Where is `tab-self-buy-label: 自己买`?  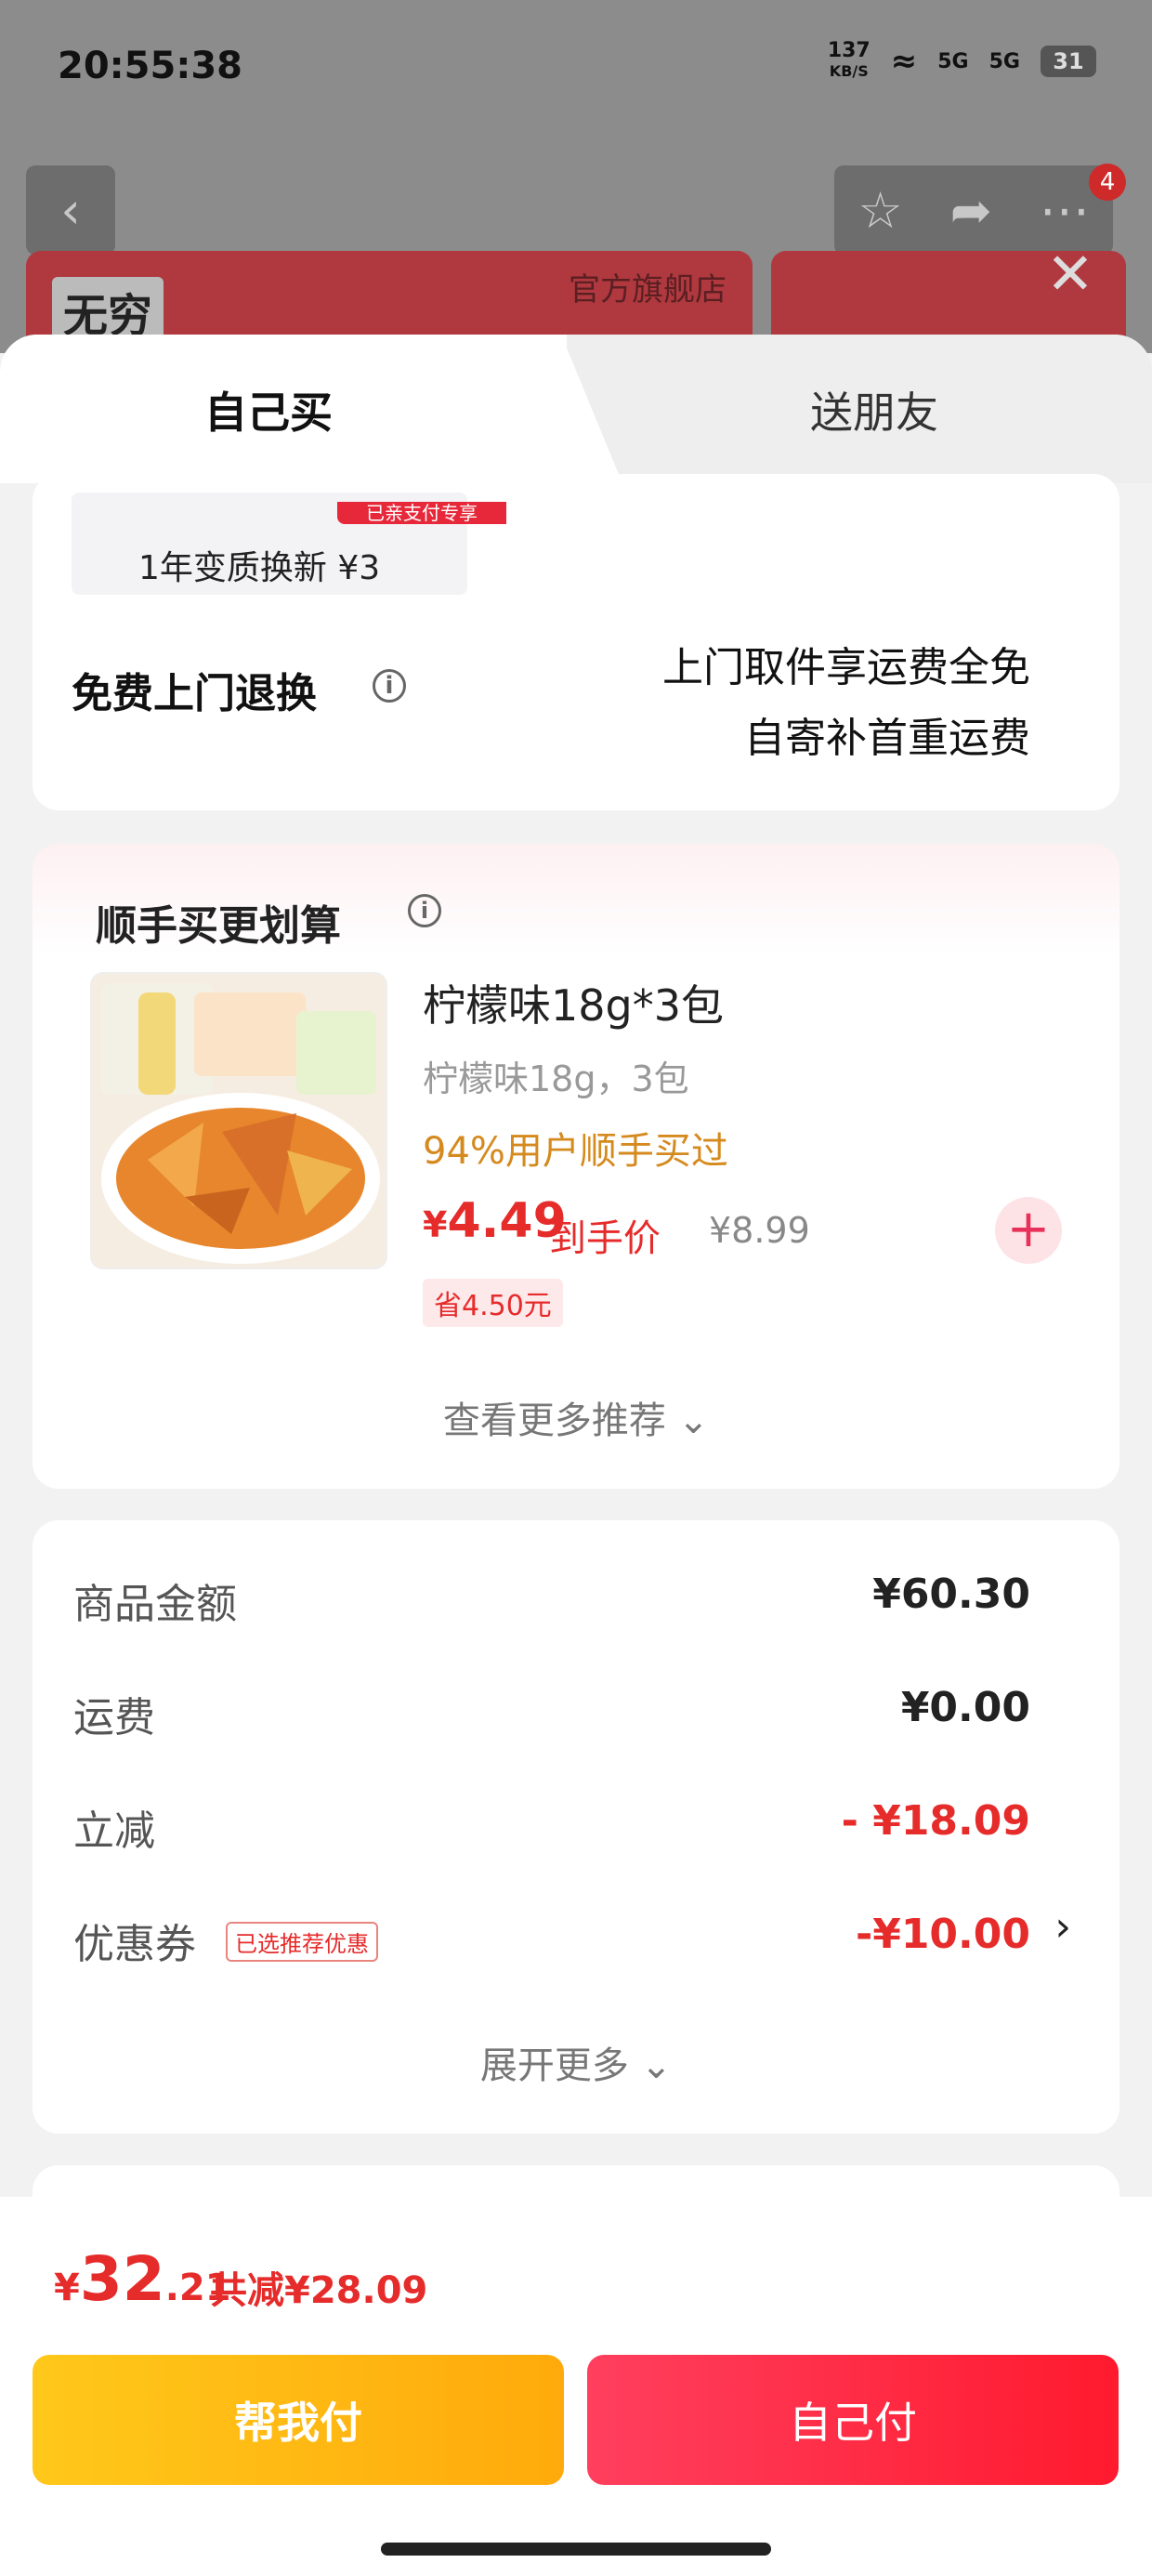
tab-self-buy-label: 自己买 is located at coordinates (268, 409).